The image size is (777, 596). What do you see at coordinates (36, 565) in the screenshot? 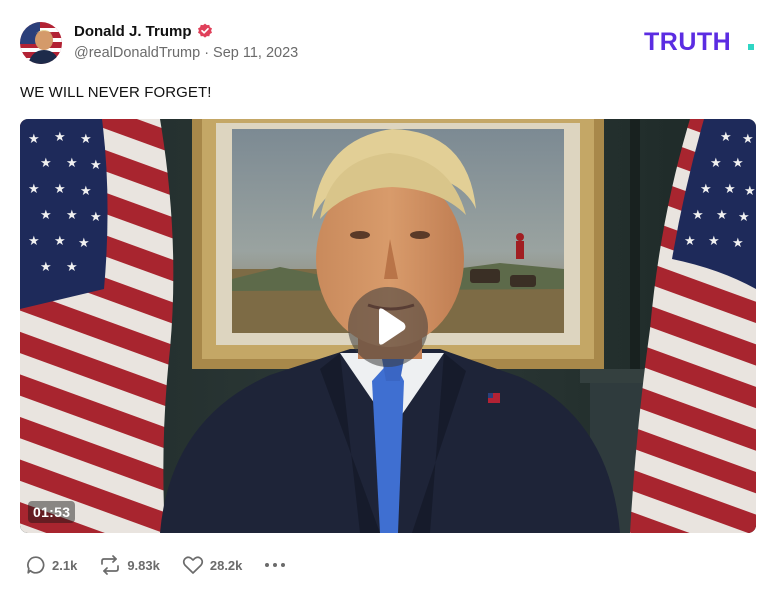
I see `reply-icon` at bounding box center [36, 565].